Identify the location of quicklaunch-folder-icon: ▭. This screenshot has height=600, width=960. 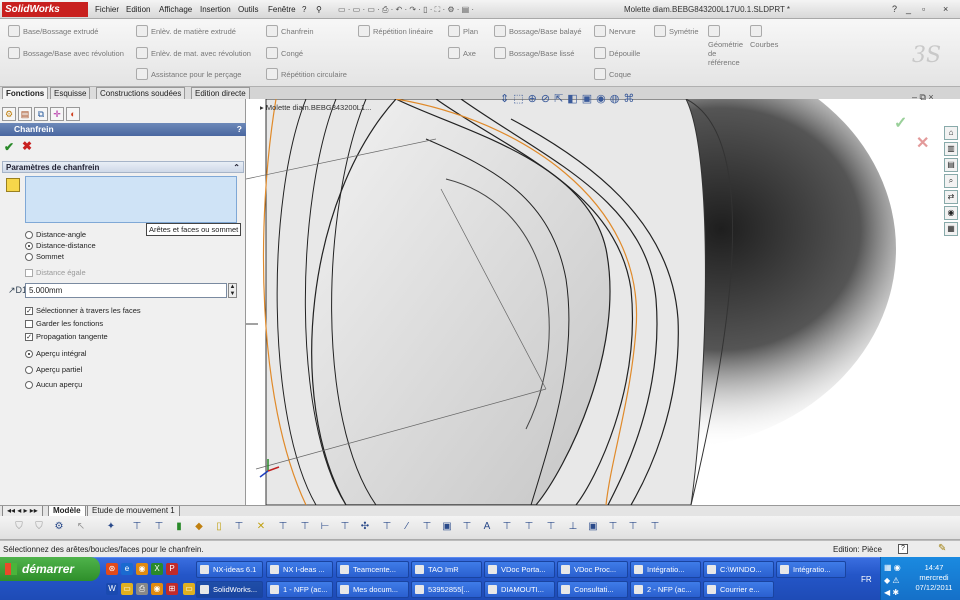
(127, 589).